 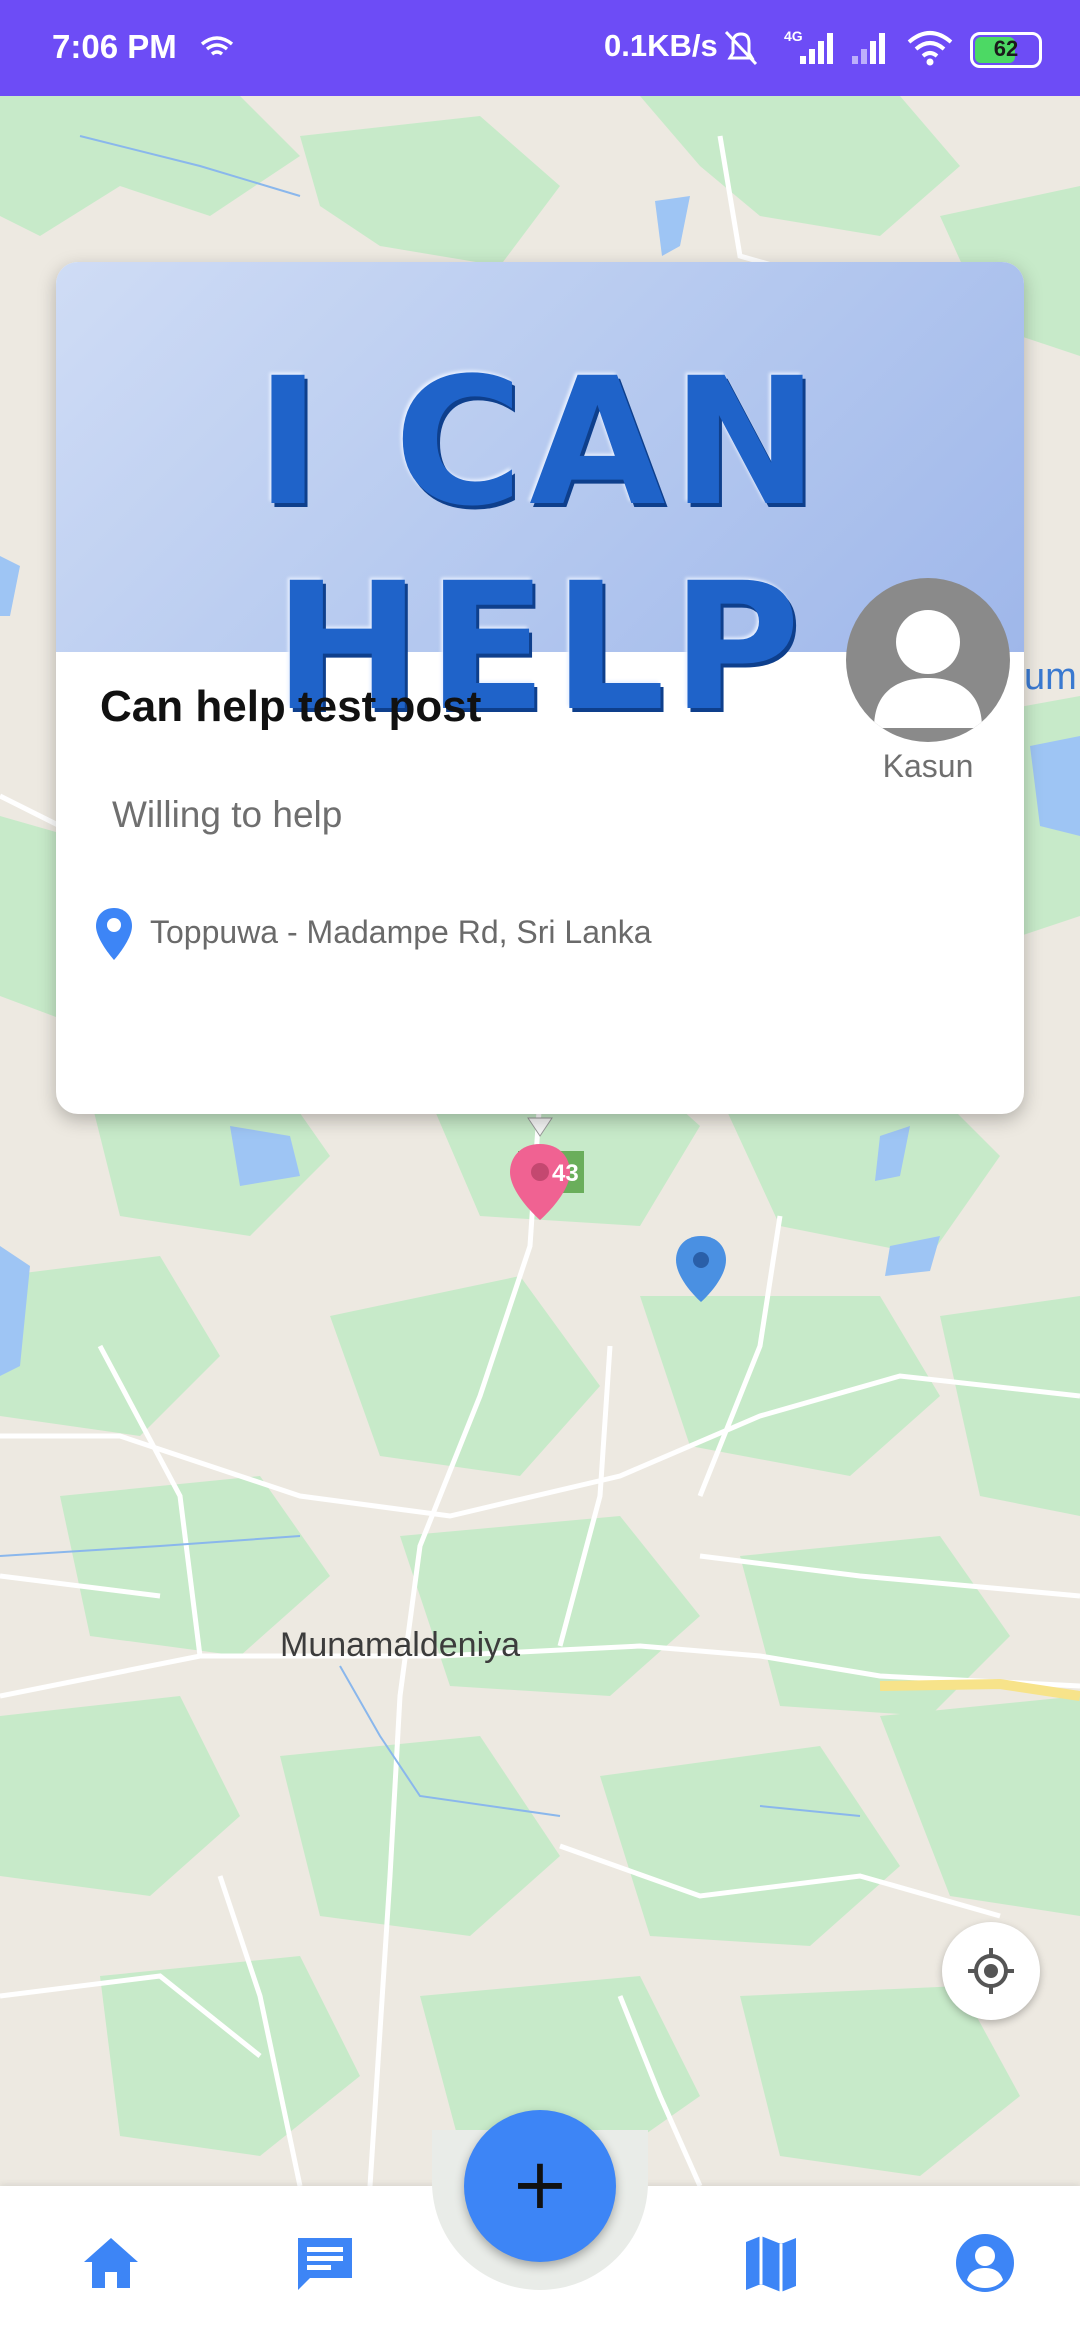 What do you see at coordinates (540, 2186) in the screenshot?
I see `add-post-button: +` at bounding box center [540, 2186].